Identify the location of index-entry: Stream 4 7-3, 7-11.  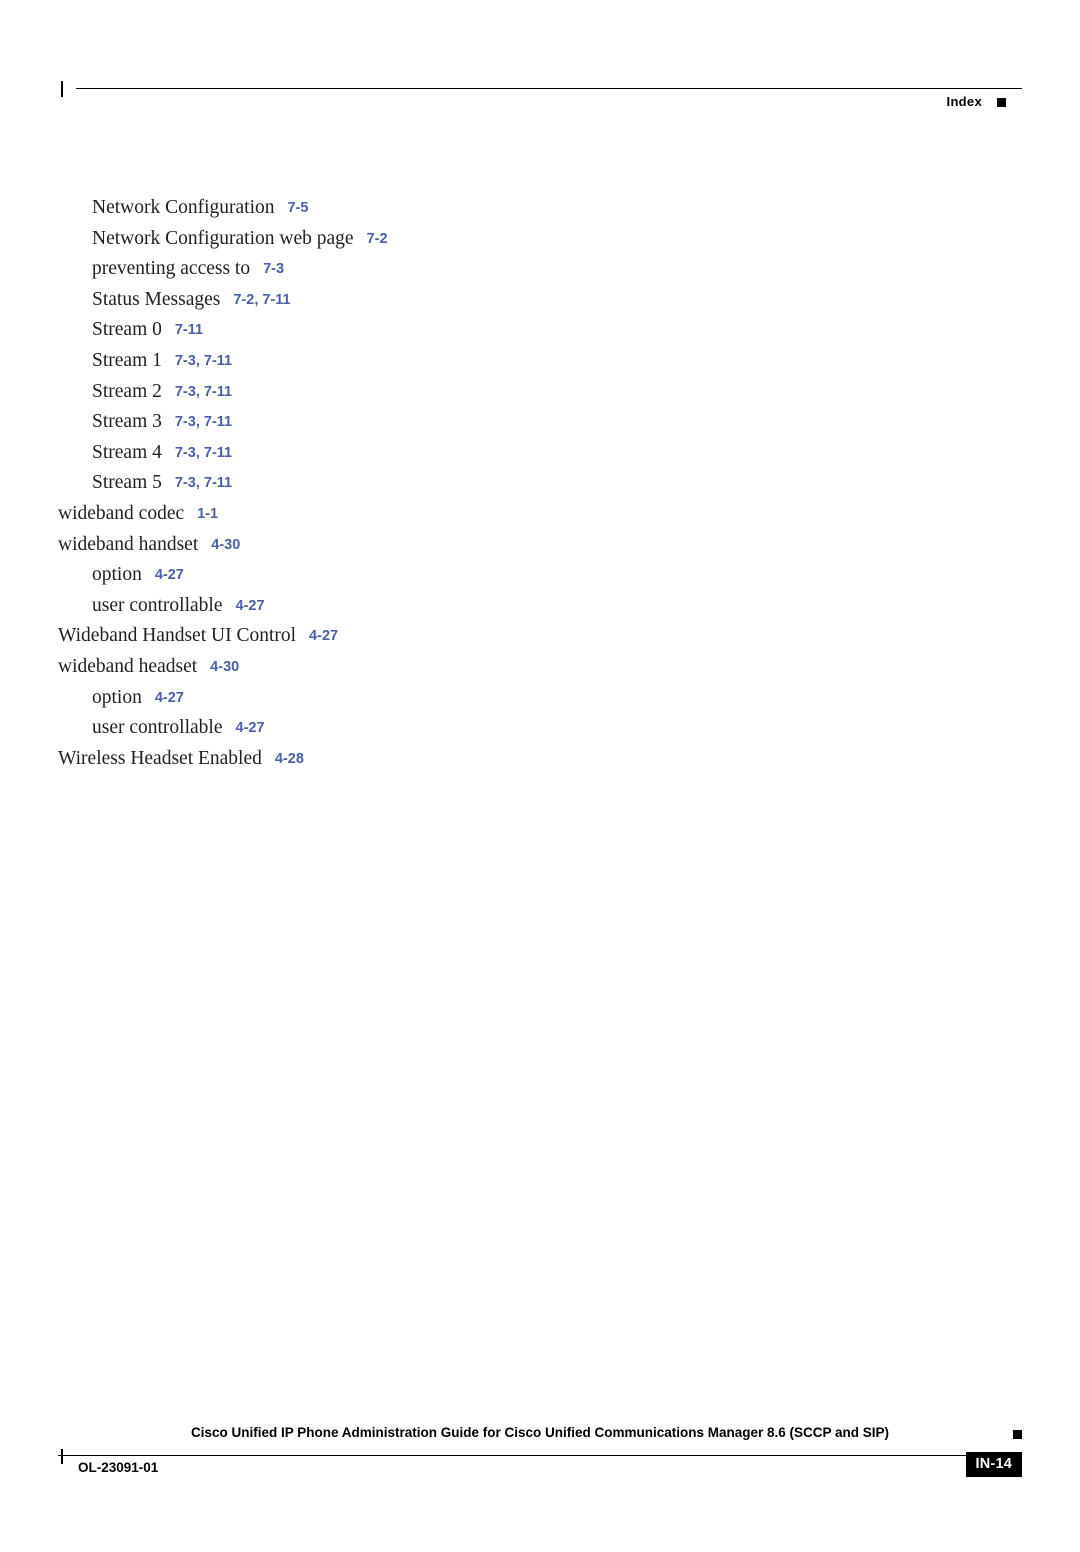
(338, 453).